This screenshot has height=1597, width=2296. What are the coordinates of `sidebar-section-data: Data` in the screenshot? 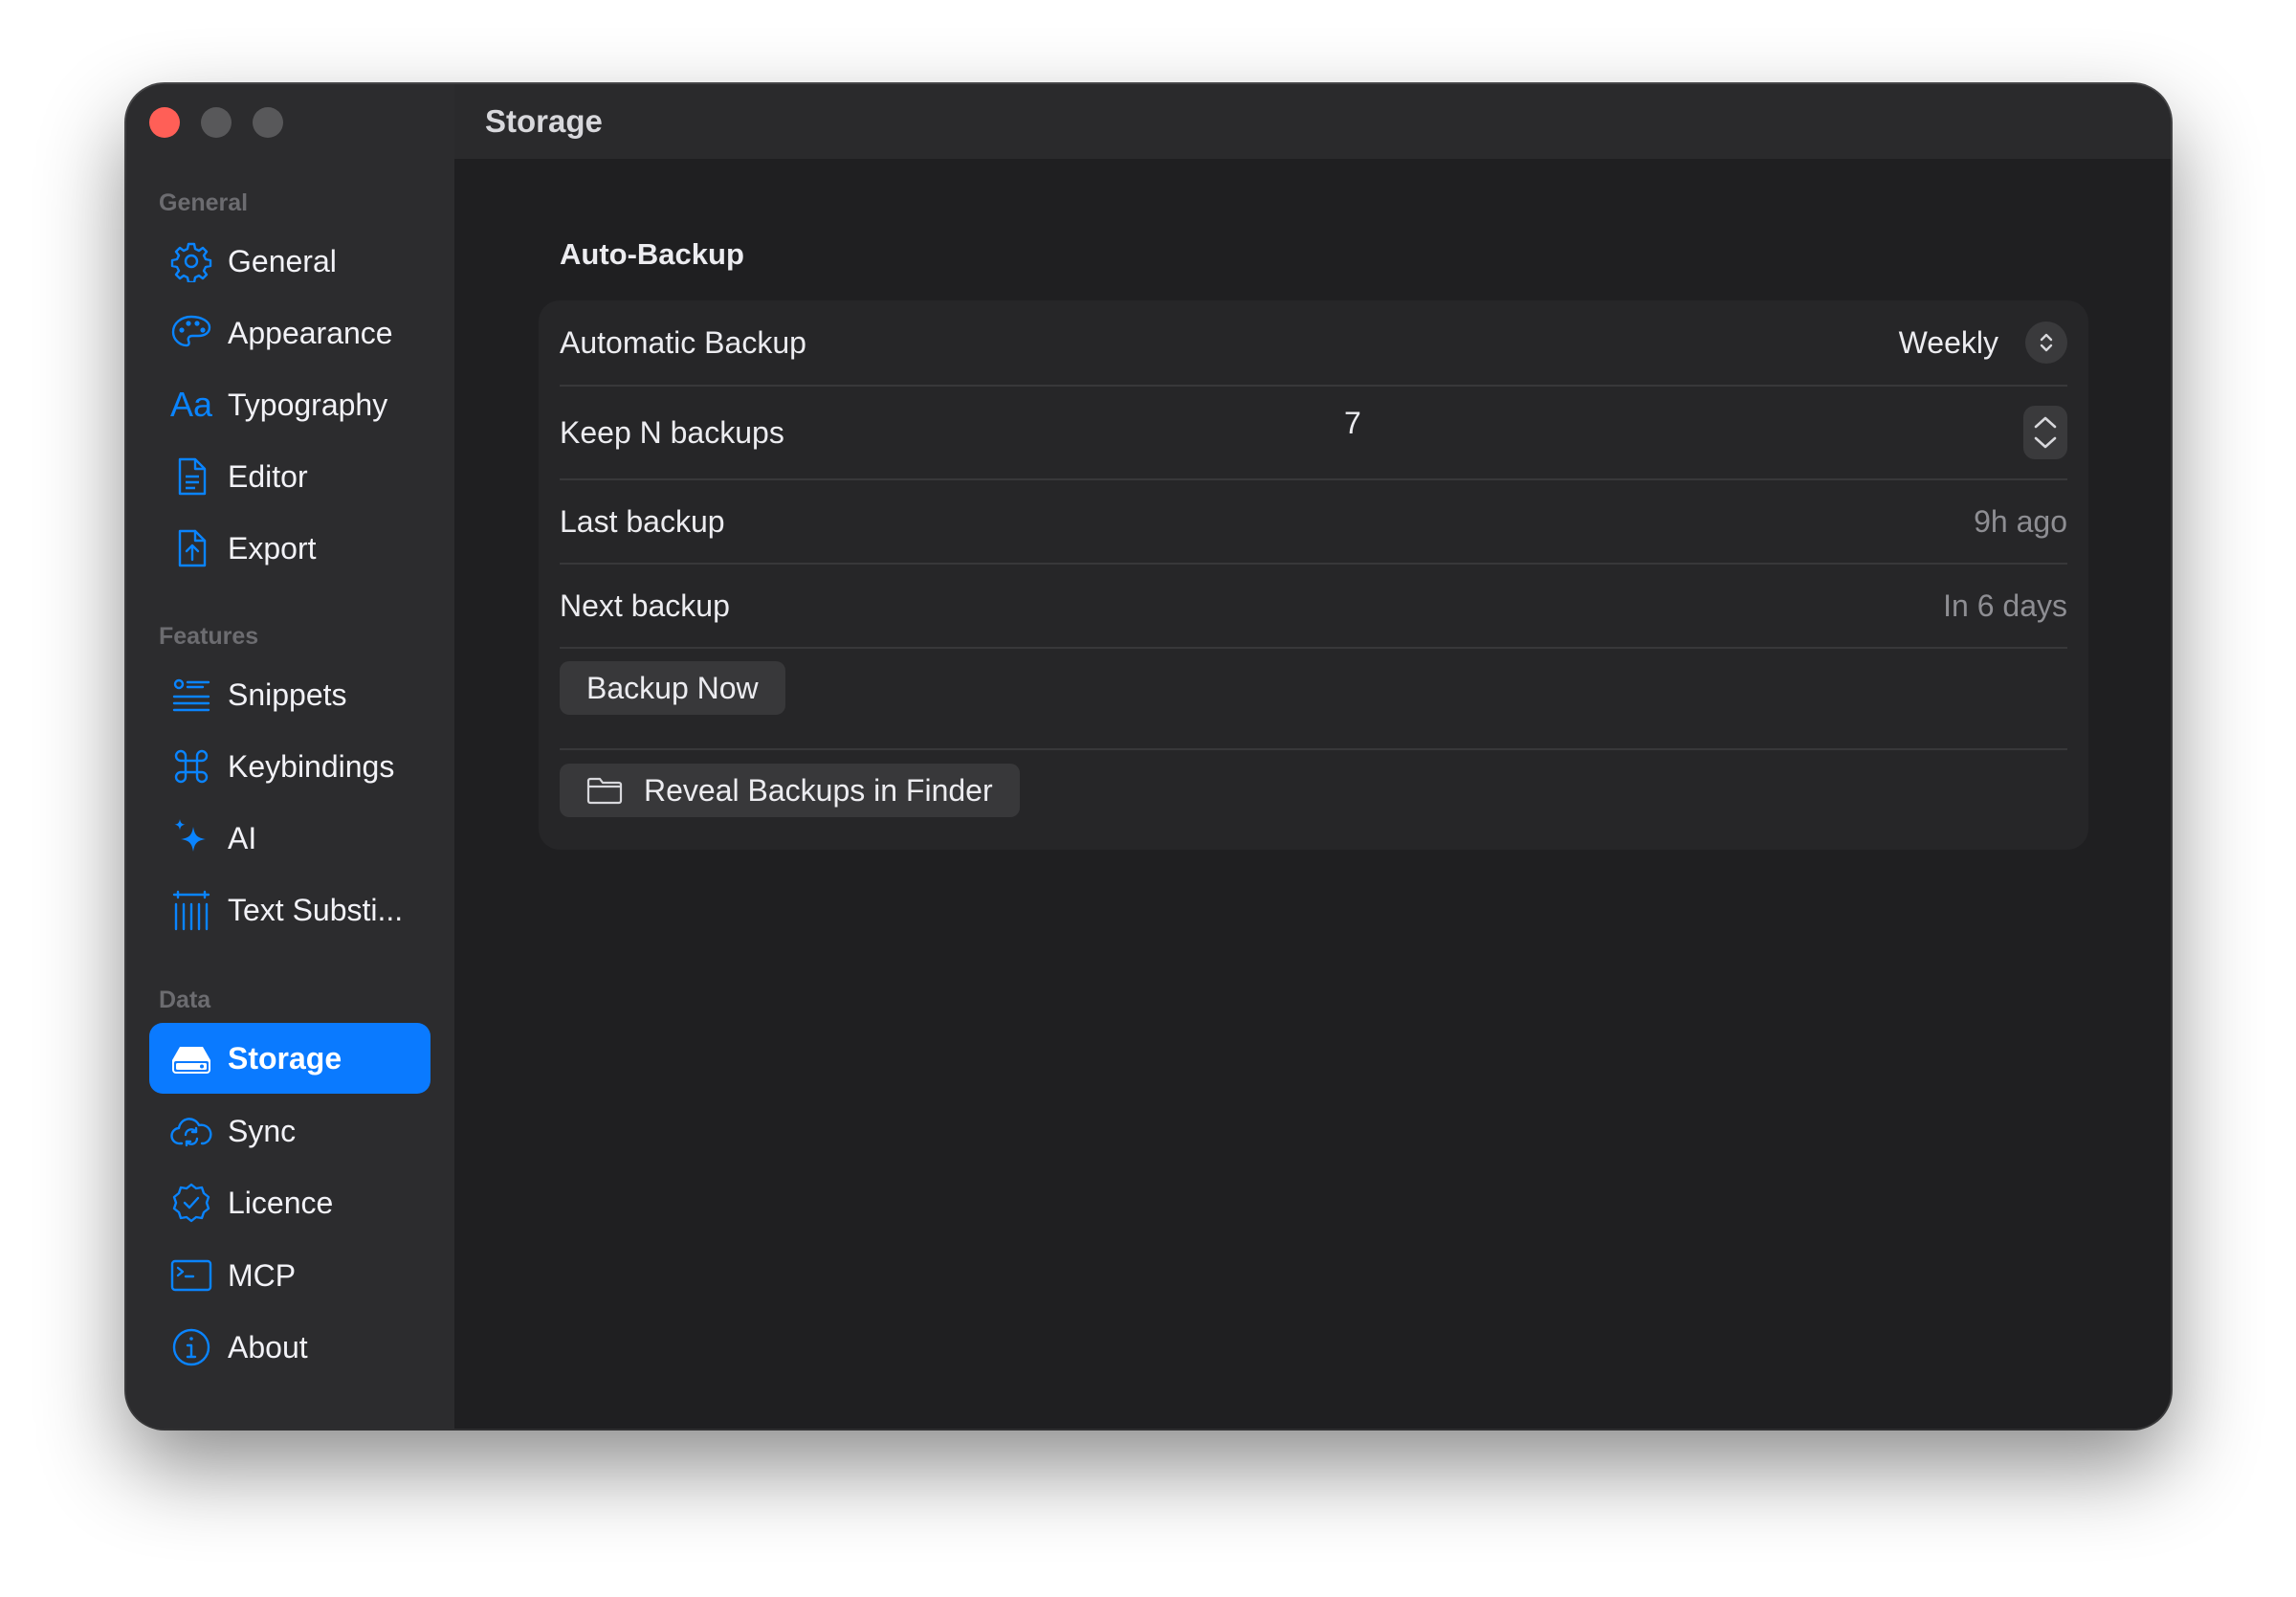 It's located at (185, 1000).